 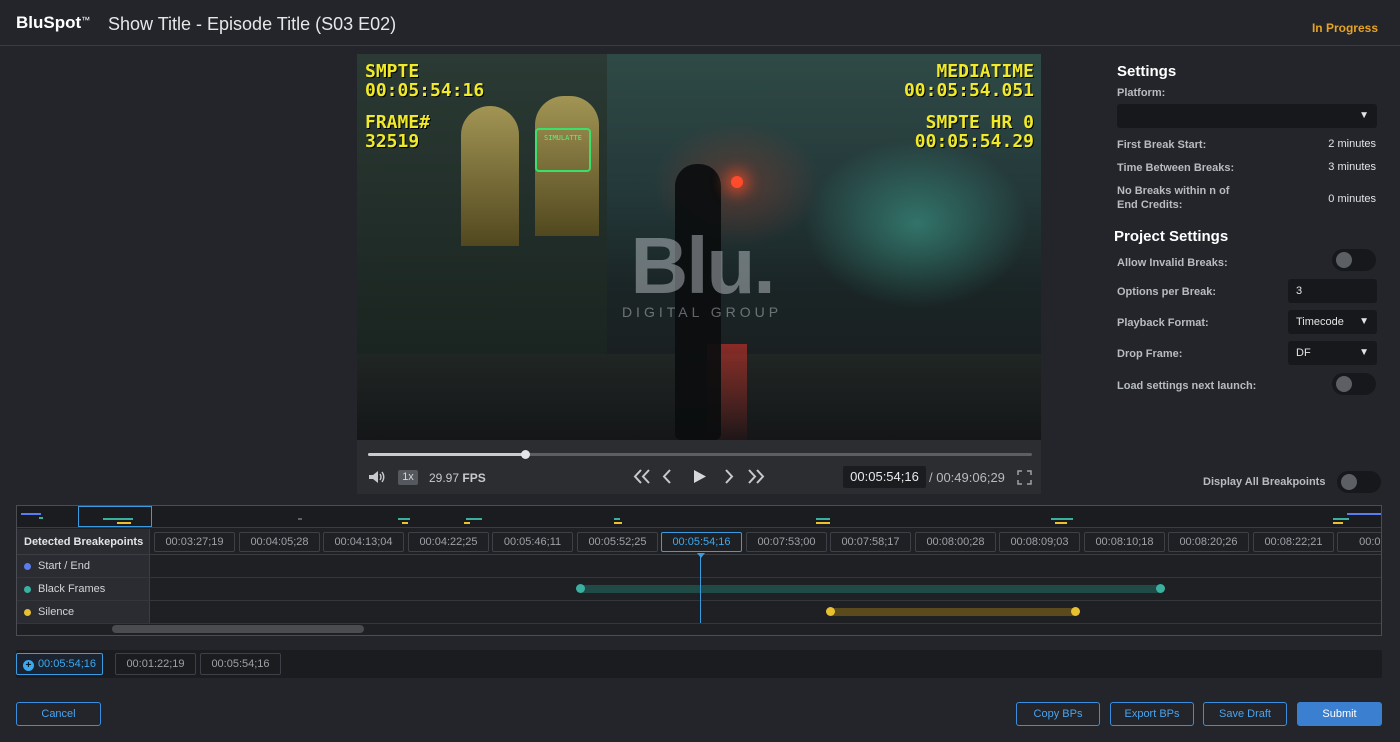 What do you see at coordinates (83, 612) in the screenshot?
I see `track-label: Silence` at bounding box center [83, 612].